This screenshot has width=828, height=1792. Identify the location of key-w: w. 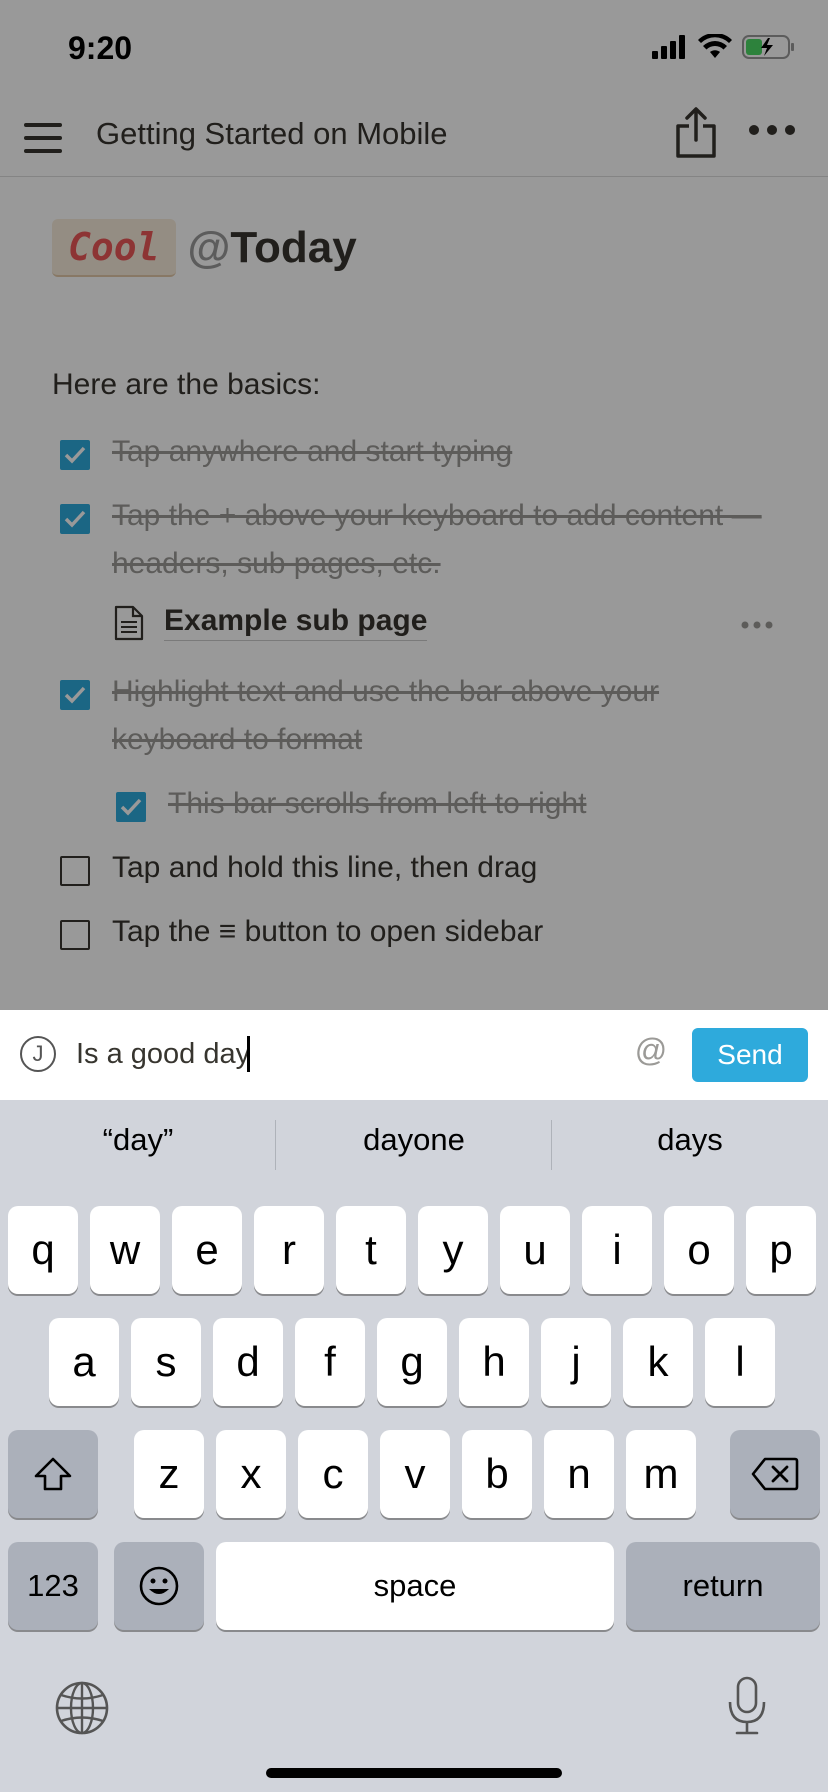
(125, 1250).